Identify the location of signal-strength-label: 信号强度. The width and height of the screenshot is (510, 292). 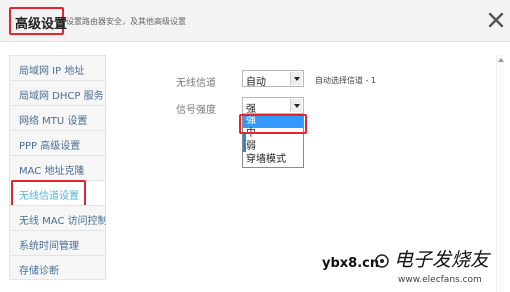
(196, 110).